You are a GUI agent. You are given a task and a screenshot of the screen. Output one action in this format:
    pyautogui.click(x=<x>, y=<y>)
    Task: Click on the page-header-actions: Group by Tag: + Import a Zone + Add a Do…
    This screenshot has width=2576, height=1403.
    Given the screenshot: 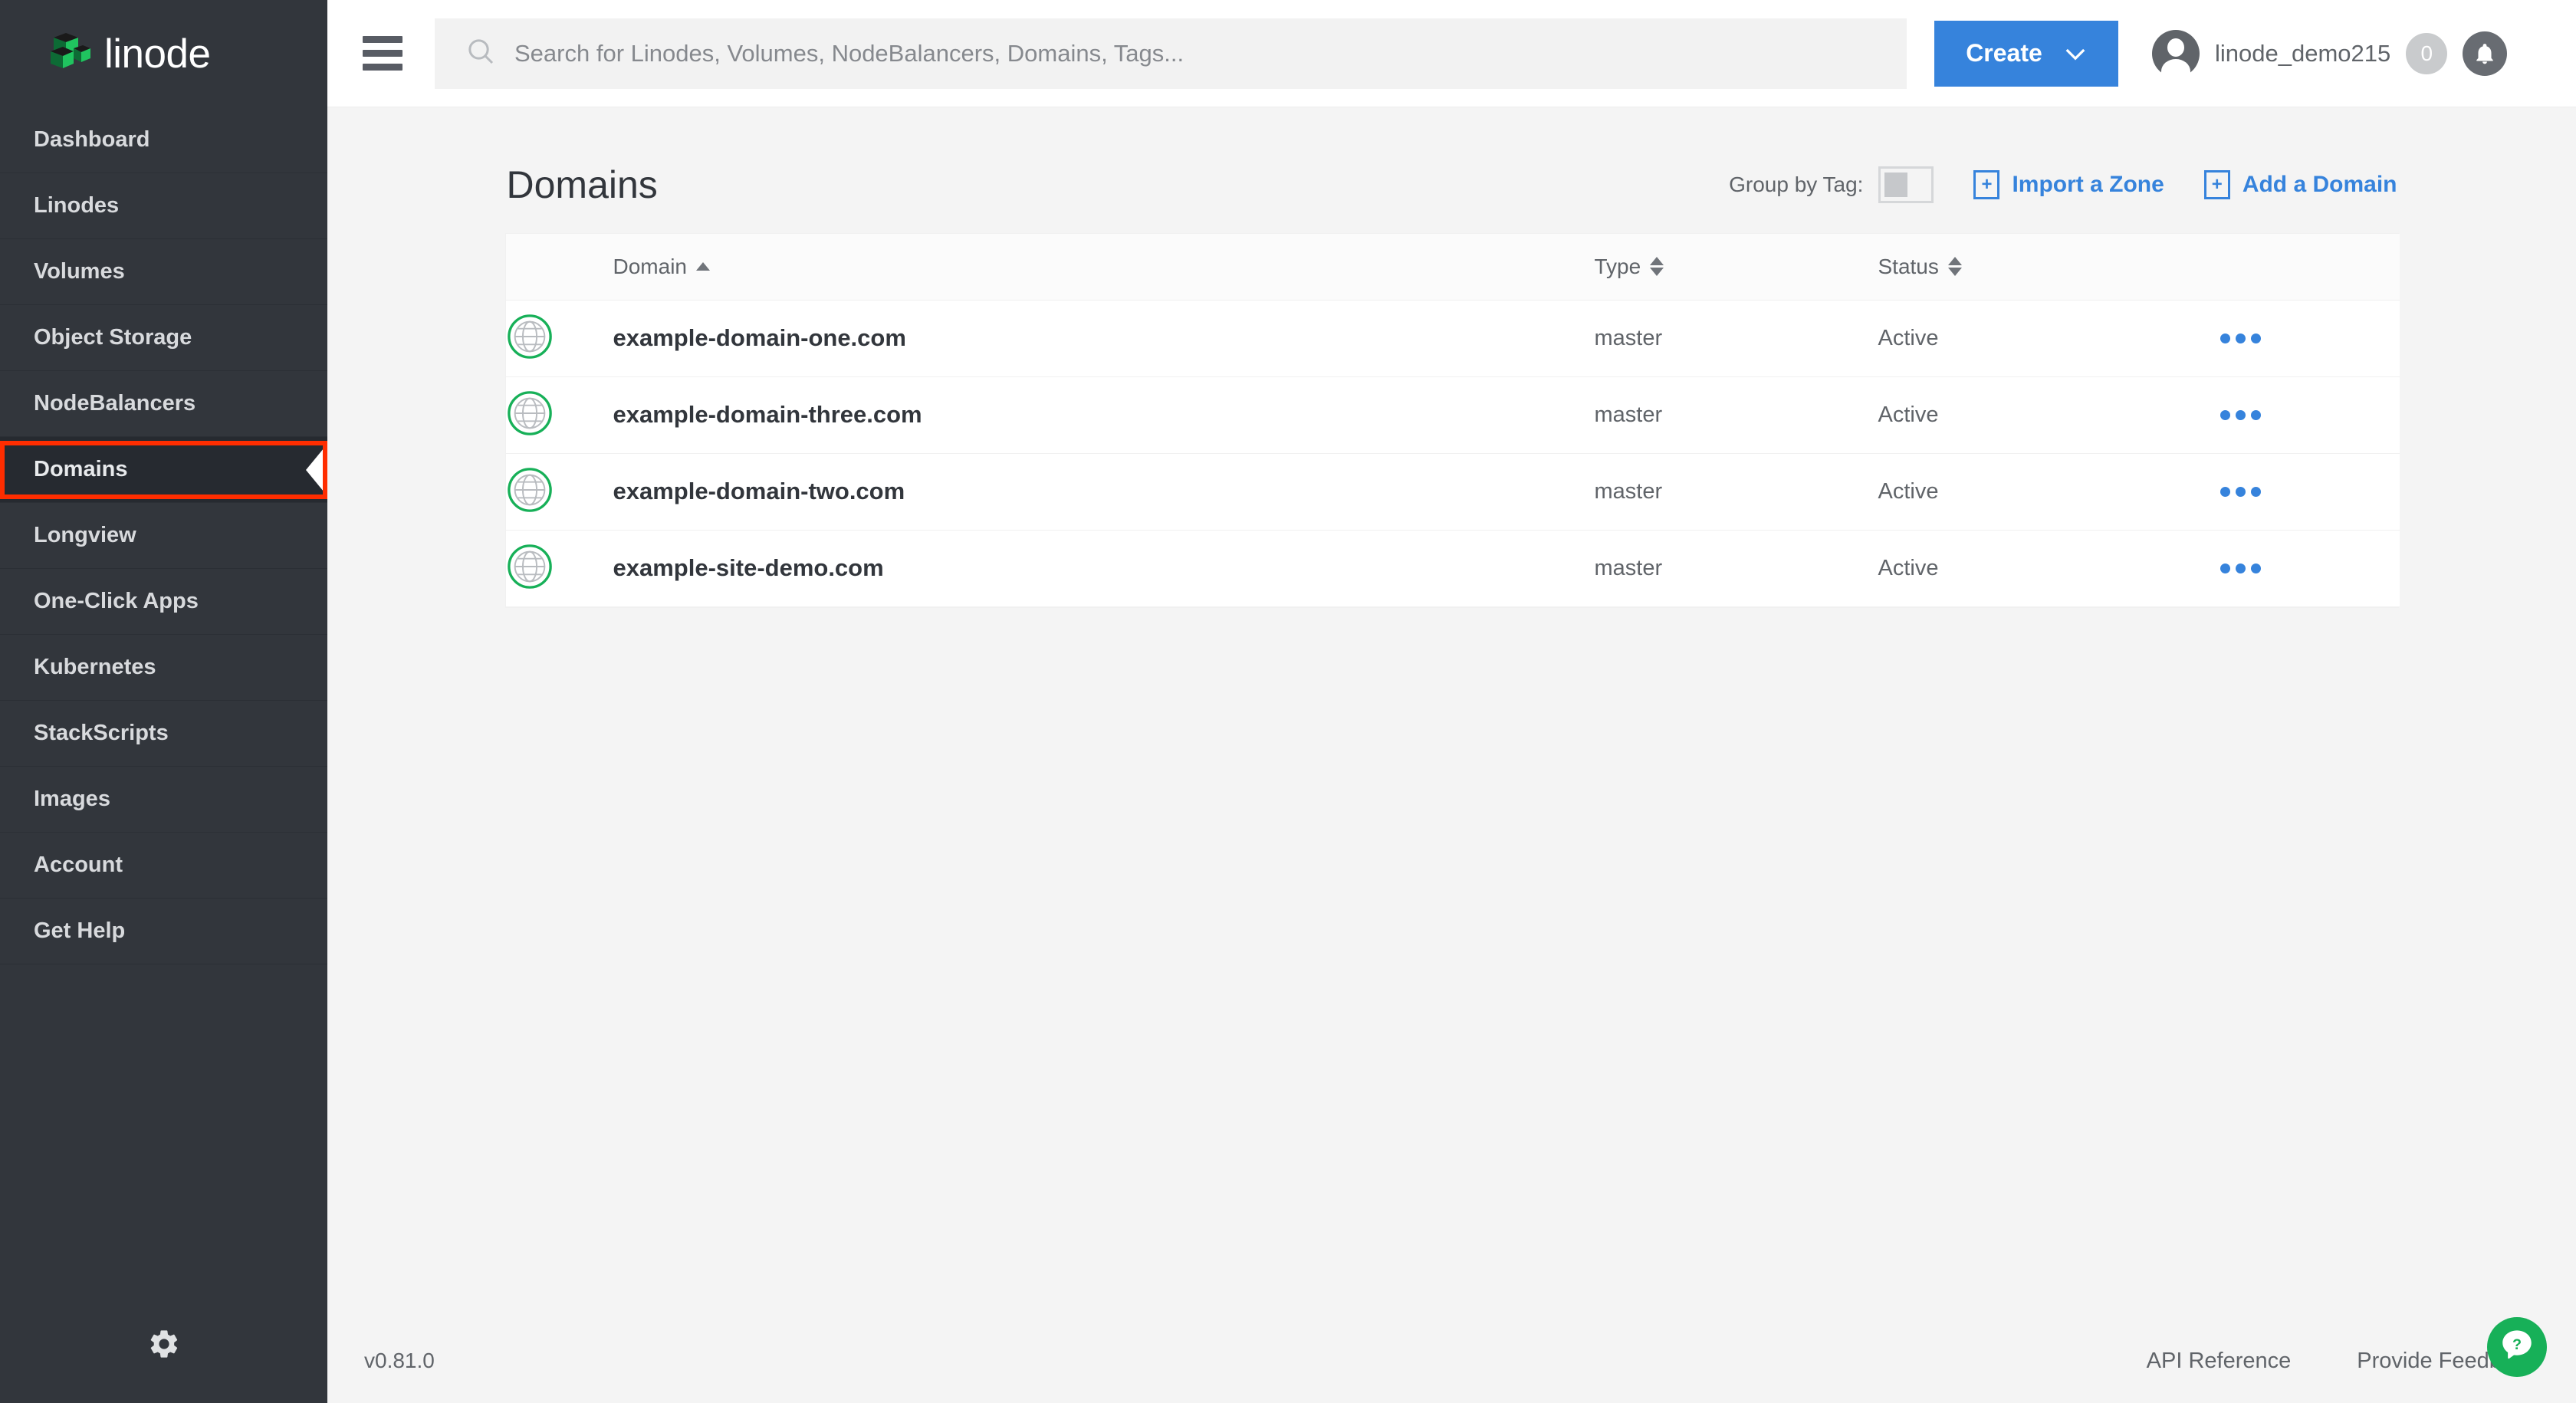 What is the action you would take?
    pyautogui.click(x=2063, y=184)
    